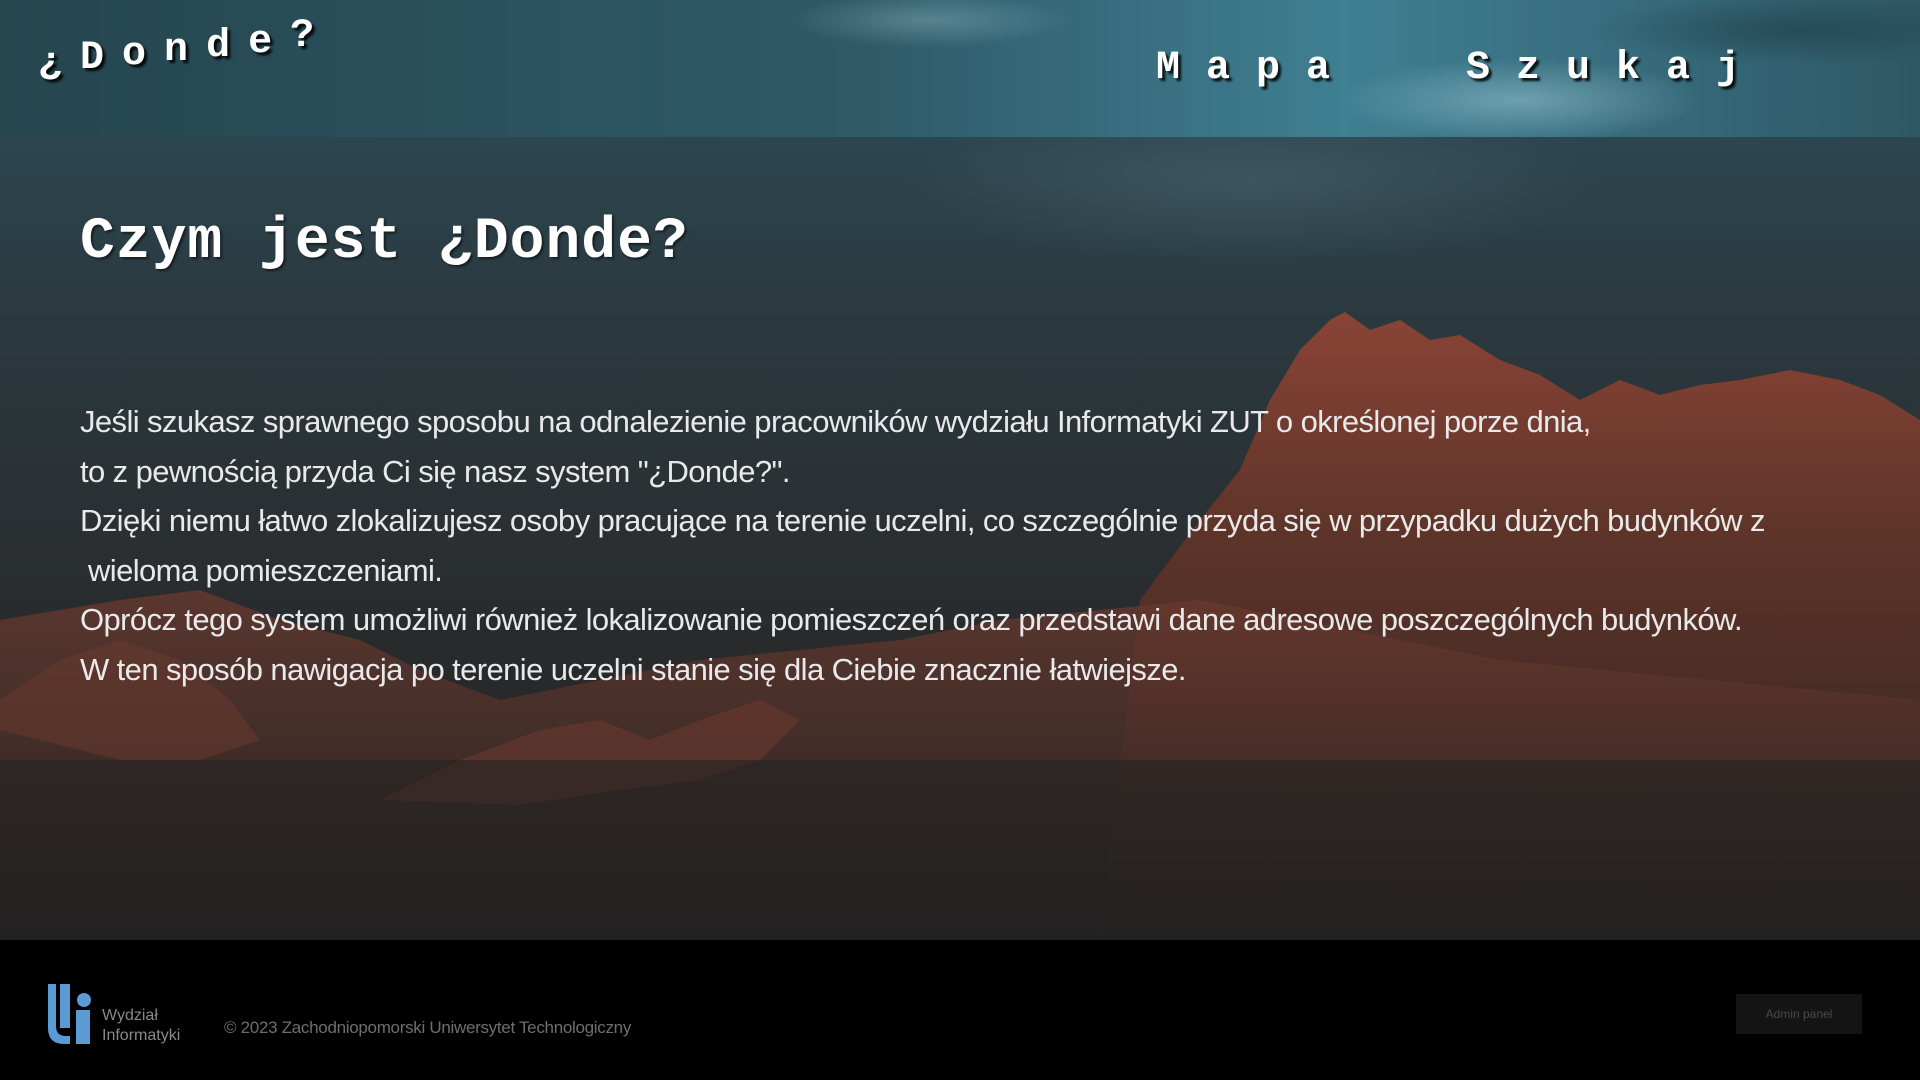 This screenshot has height=1080, width=1920. I want to click on logo-char: n, so click(176, 50).